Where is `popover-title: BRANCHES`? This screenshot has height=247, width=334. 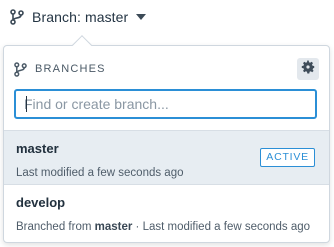 popover-title: BRANCHES is located at coordinates (70, 69).